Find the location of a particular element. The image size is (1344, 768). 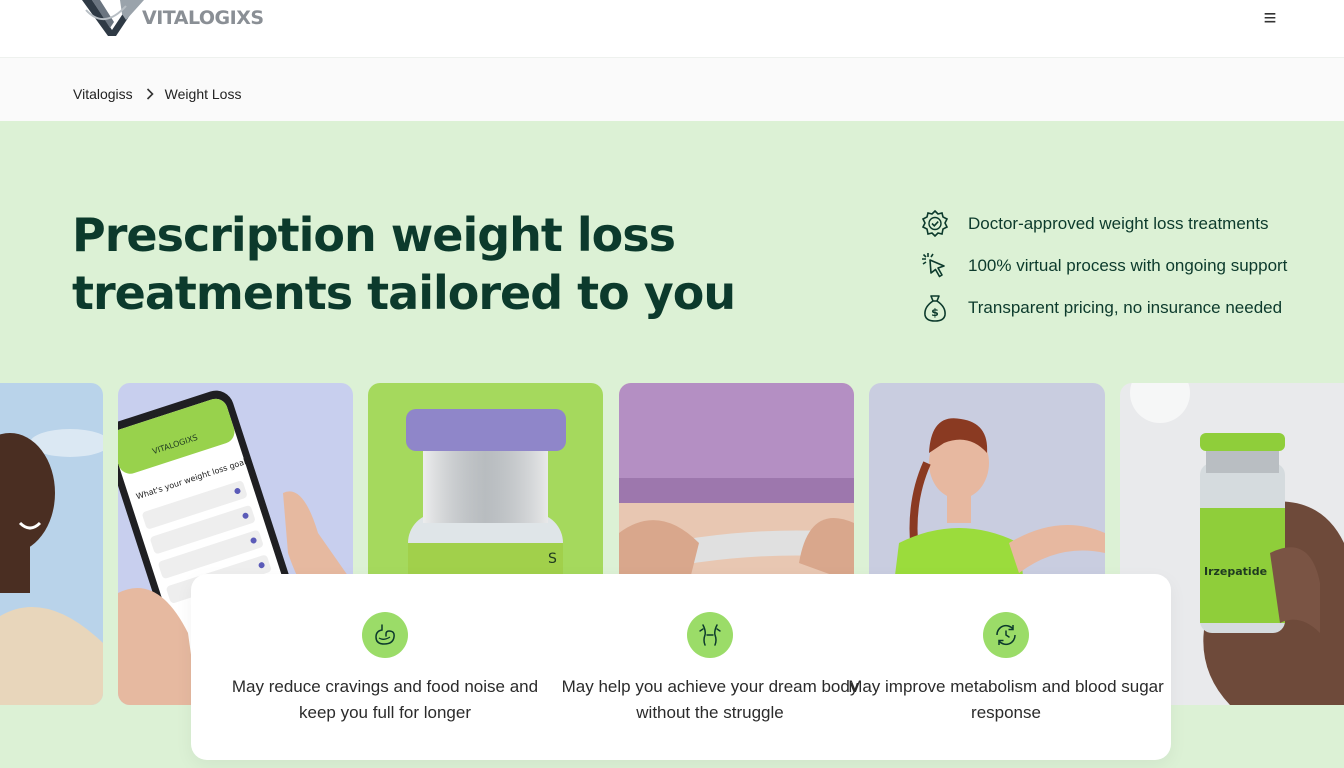

benefit-item: Doctor-approved weight loss treatments is located at coordinates (1120, 224).